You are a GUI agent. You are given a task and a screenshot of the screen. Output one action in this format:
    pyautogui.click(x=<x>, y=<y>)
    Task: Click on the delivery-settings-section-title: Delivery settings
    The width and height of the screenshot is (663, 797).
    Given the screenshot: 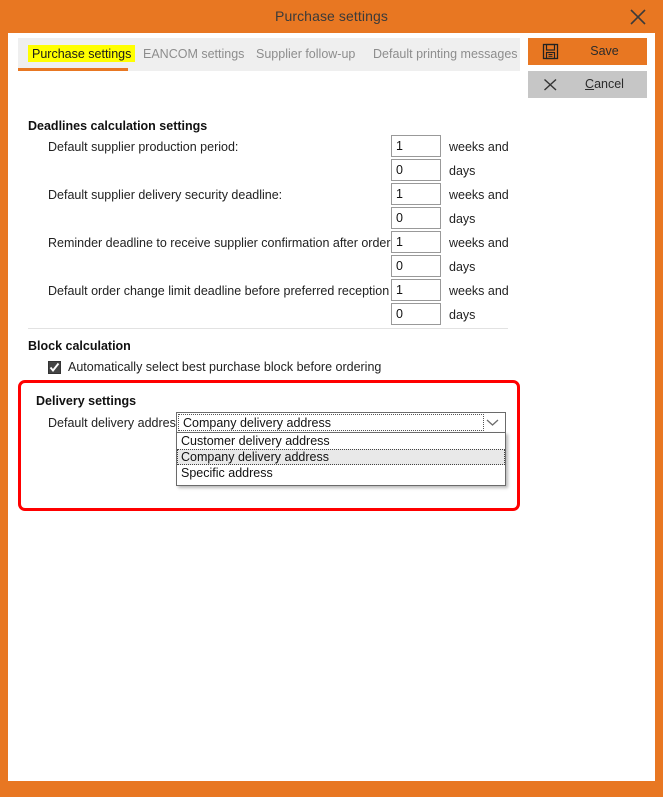 What is the action you would take?
    pyautogui.click(x=86, y=401)
    